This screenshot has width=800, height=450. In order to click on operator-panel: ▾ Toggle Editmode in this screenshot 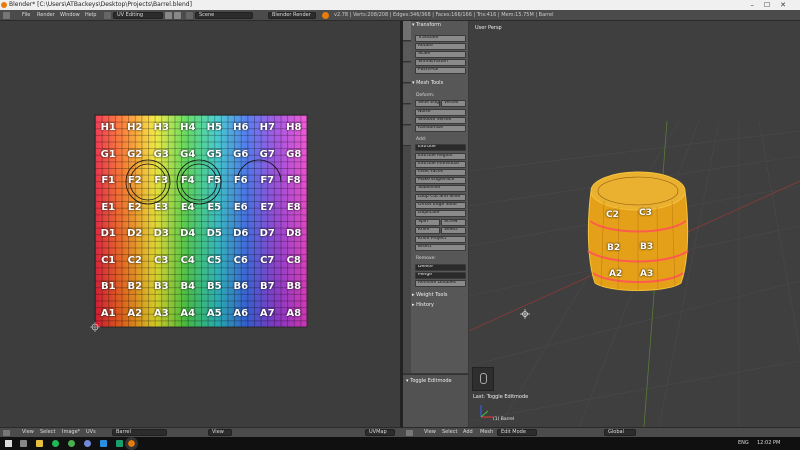, I will do `click(435, 400)`.